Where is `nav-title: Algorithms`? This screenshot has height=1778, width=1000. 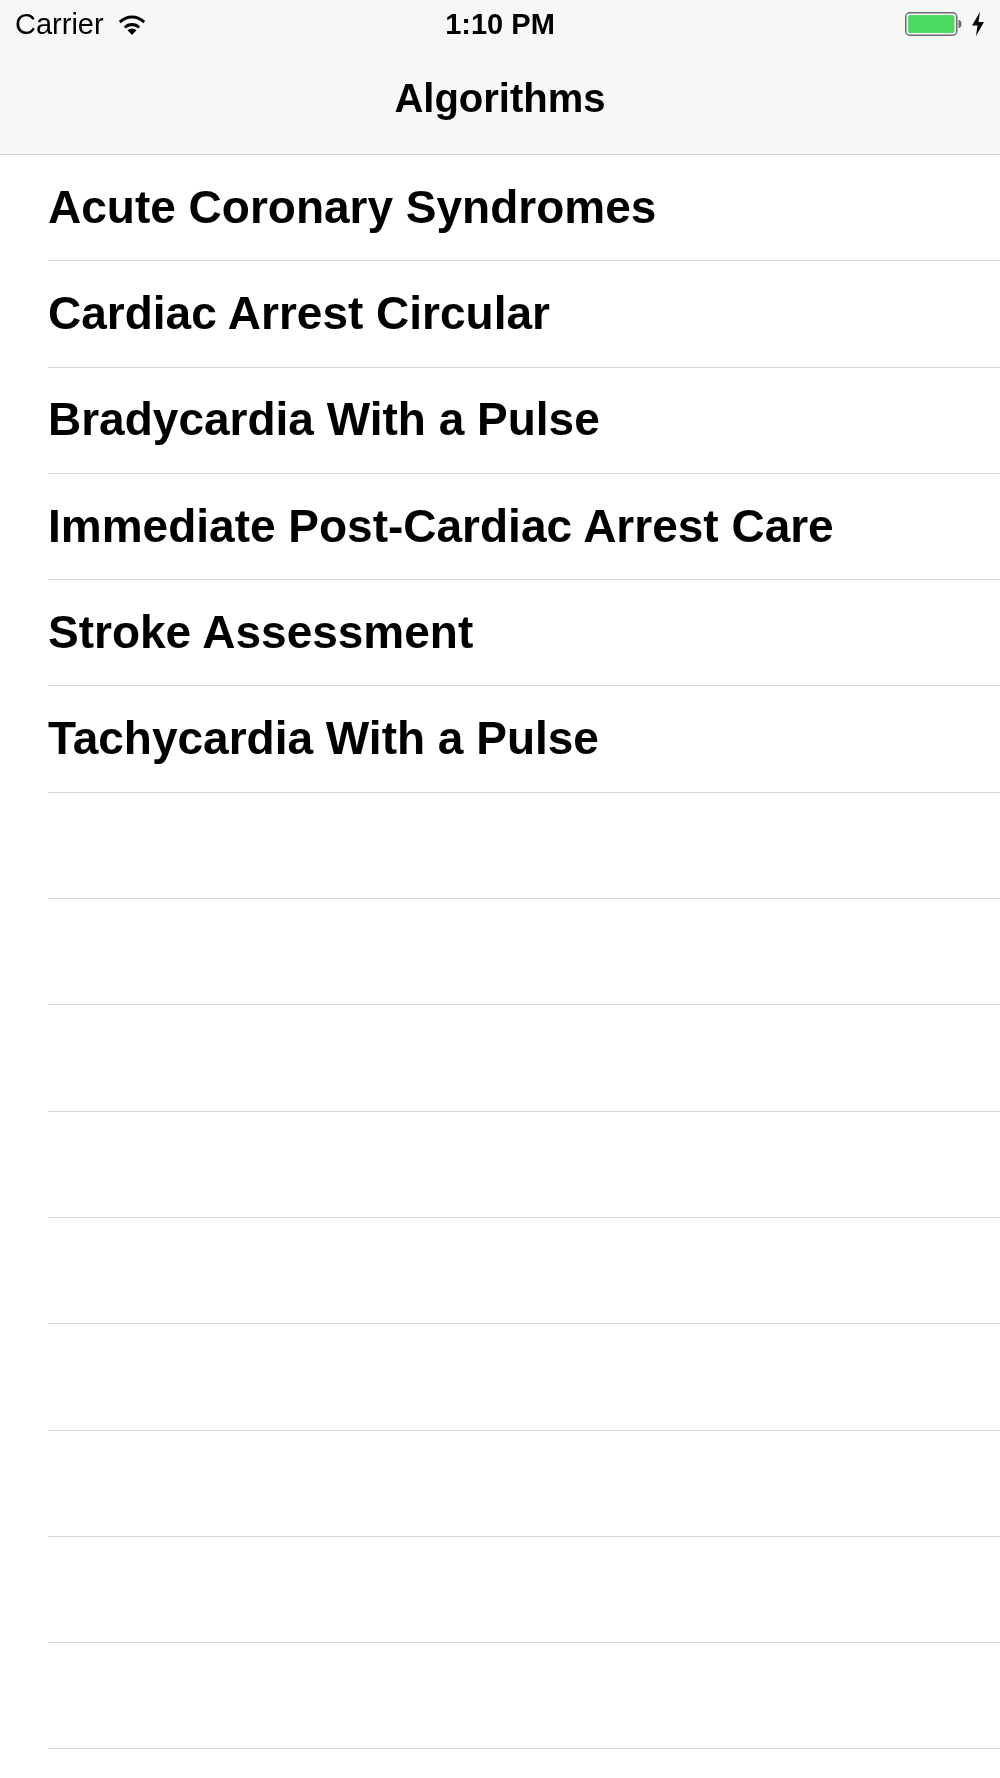
nav-title: Algorithms is located at coordinates (500, 98).